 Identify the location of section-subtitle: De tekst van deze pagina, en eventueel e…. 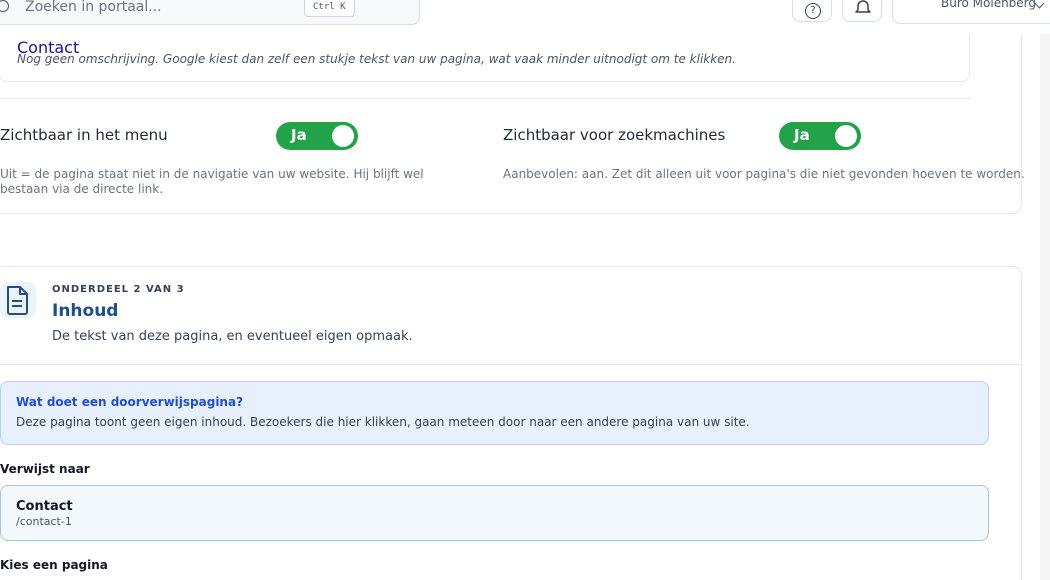
(232, 336).